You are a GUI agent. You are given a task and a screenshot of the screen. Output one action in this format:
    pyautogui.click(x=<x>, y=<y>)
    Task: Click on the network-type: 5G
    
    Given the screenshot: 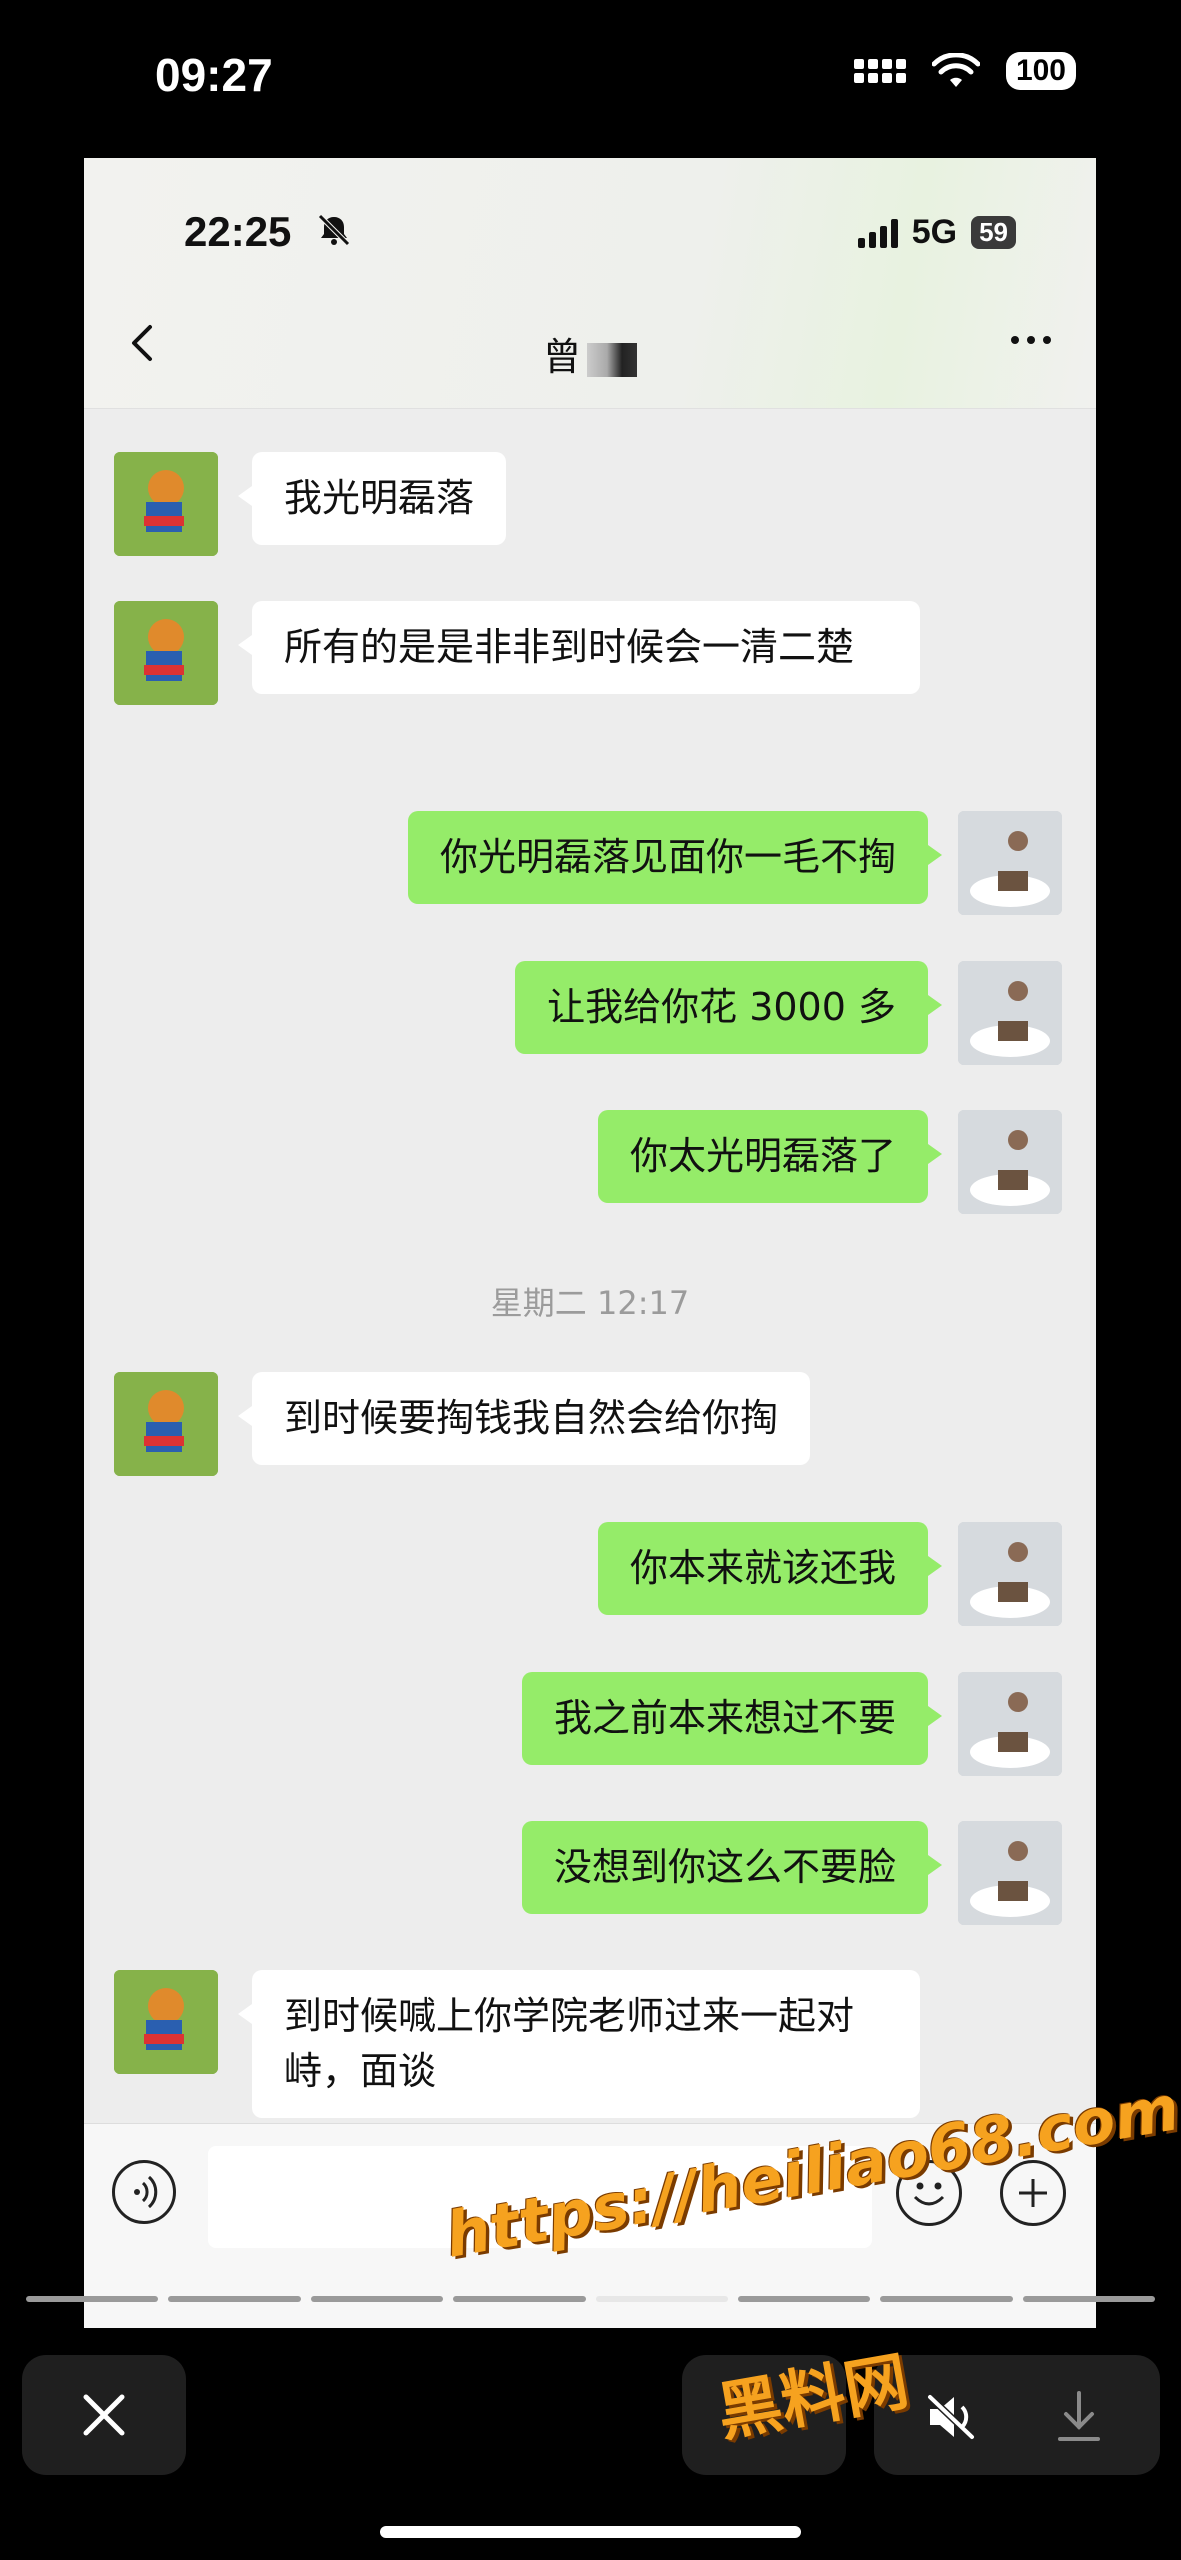 What is the action you would take?
    pyautogui.click(x=934, y=232)
    